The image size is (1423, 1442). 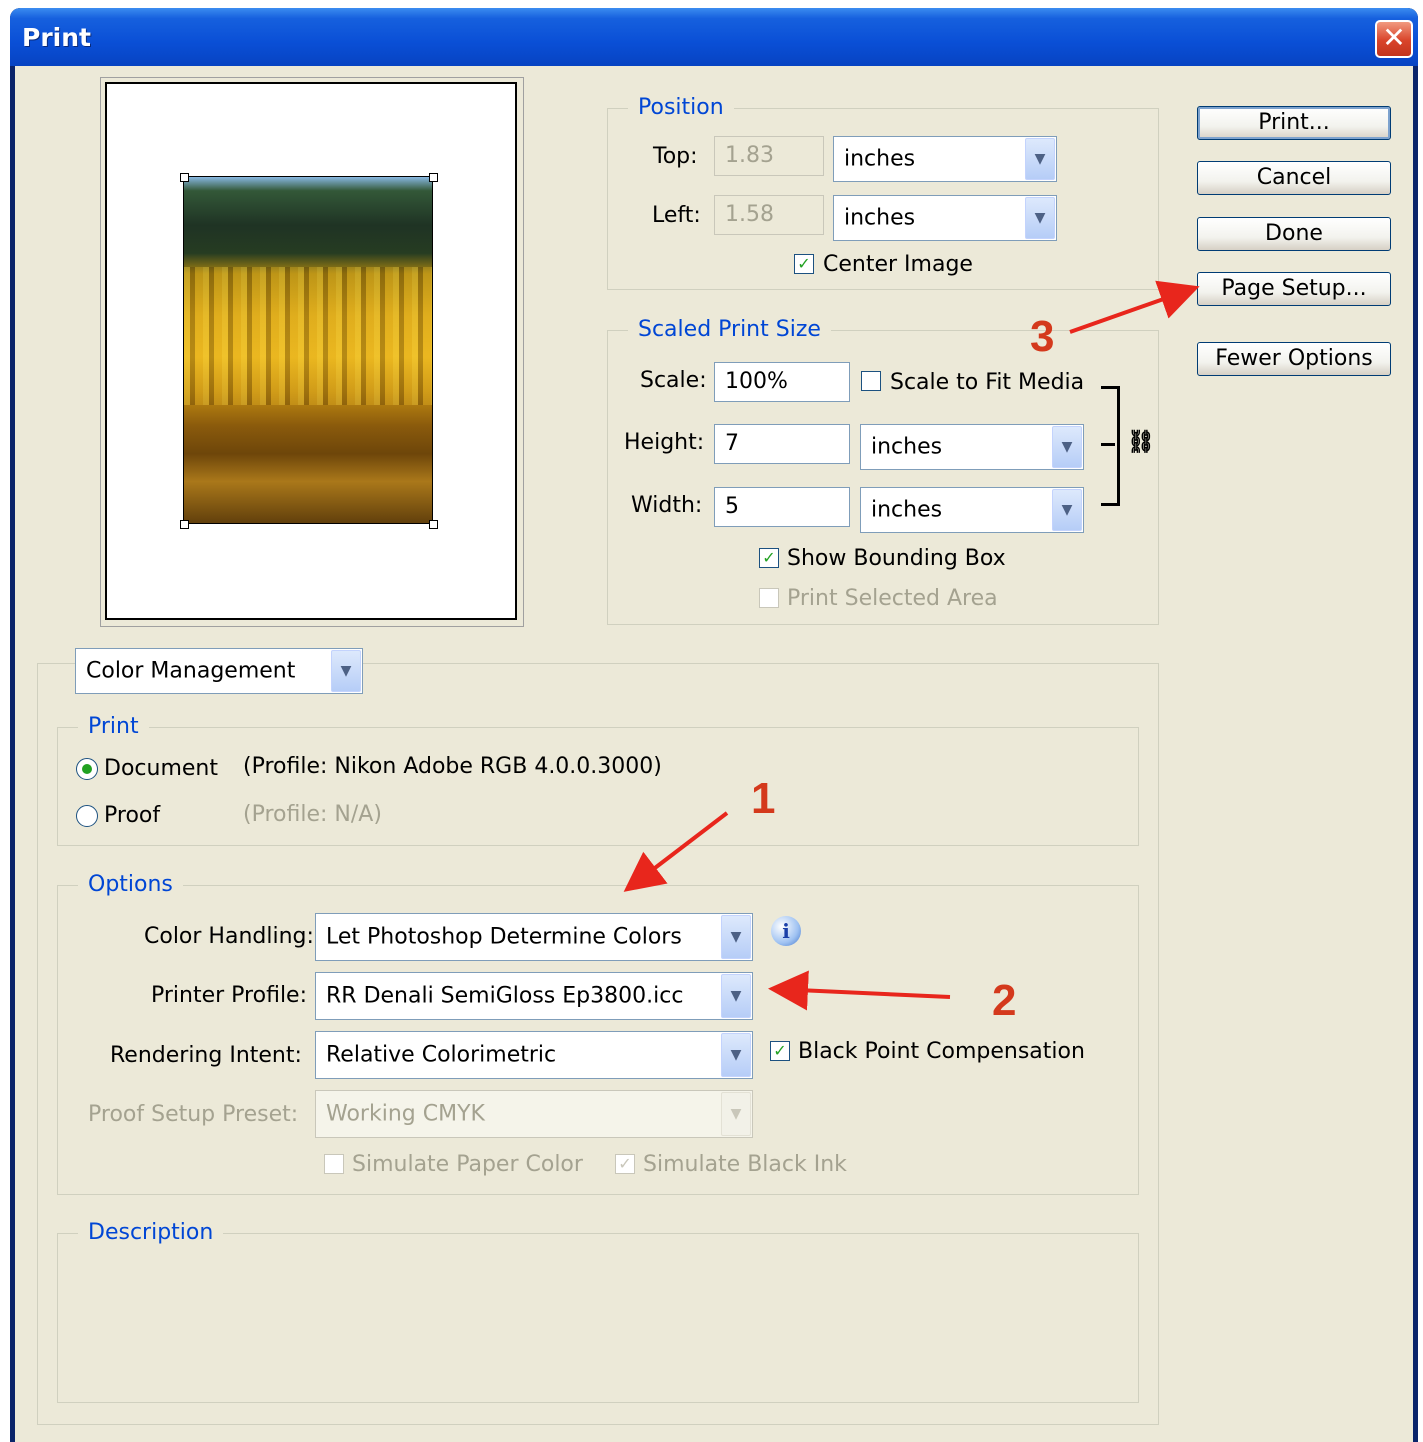 What do you see at coordinates (87, 816) in the screenshot?
I see `proof-radio` at bounding box center [87, 816].